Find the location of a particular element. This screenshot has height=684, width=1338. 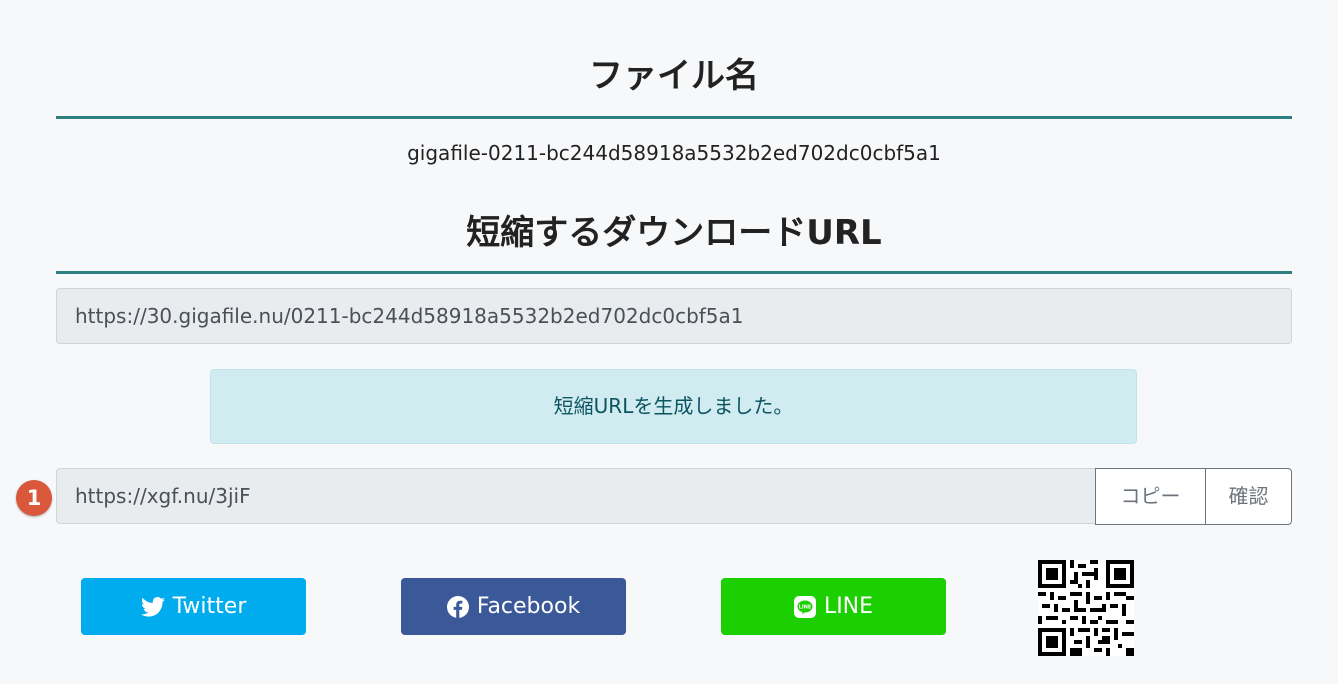

line-icon: LINE is located at coordinates (804, 606).